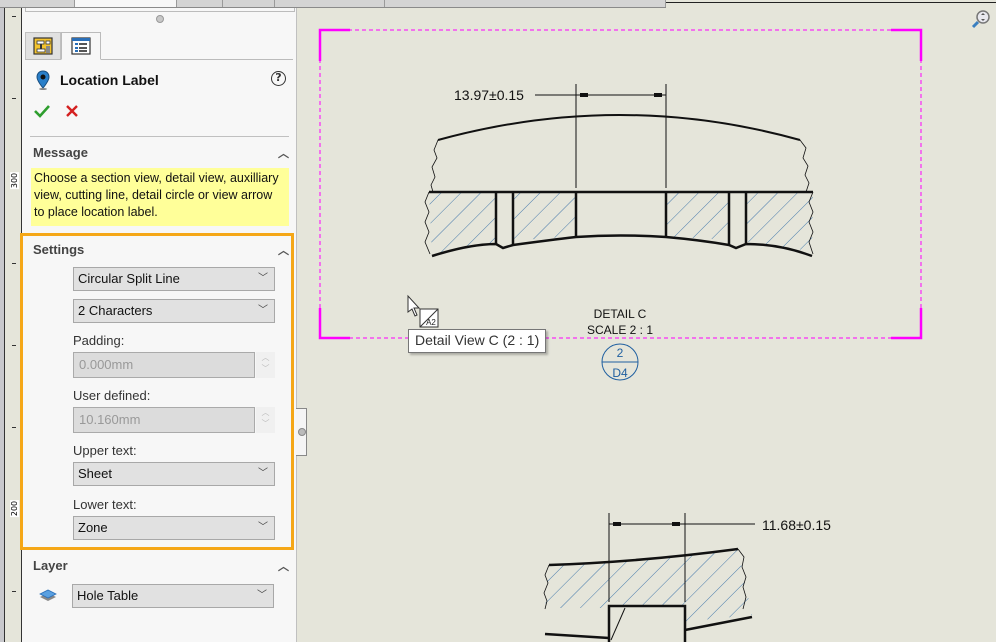  Describe the element at coordinates (649, 577) in the screenshot. I see `section-view-geometry` at that location.